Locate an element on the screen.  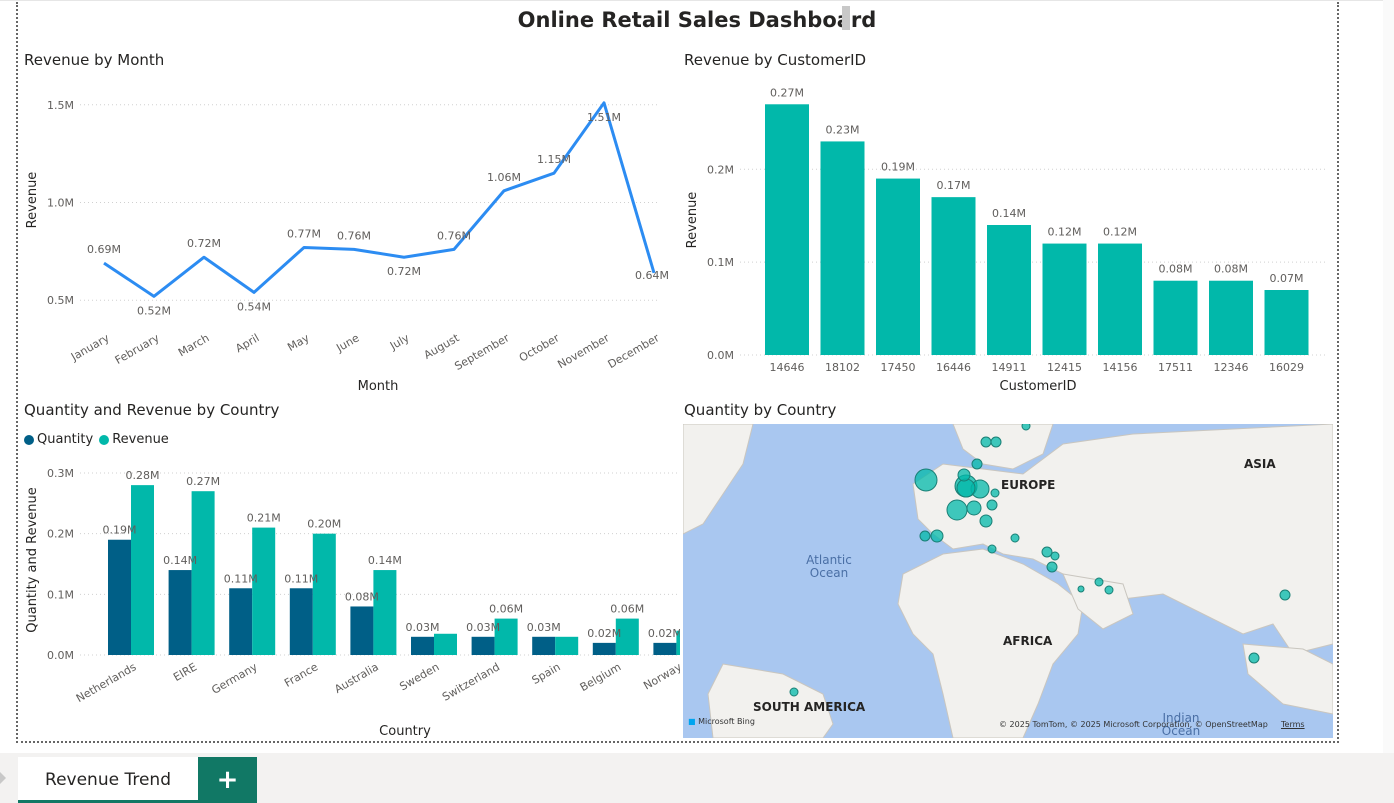
x-tick-label: Sweden is located at coordinates (419, 676).